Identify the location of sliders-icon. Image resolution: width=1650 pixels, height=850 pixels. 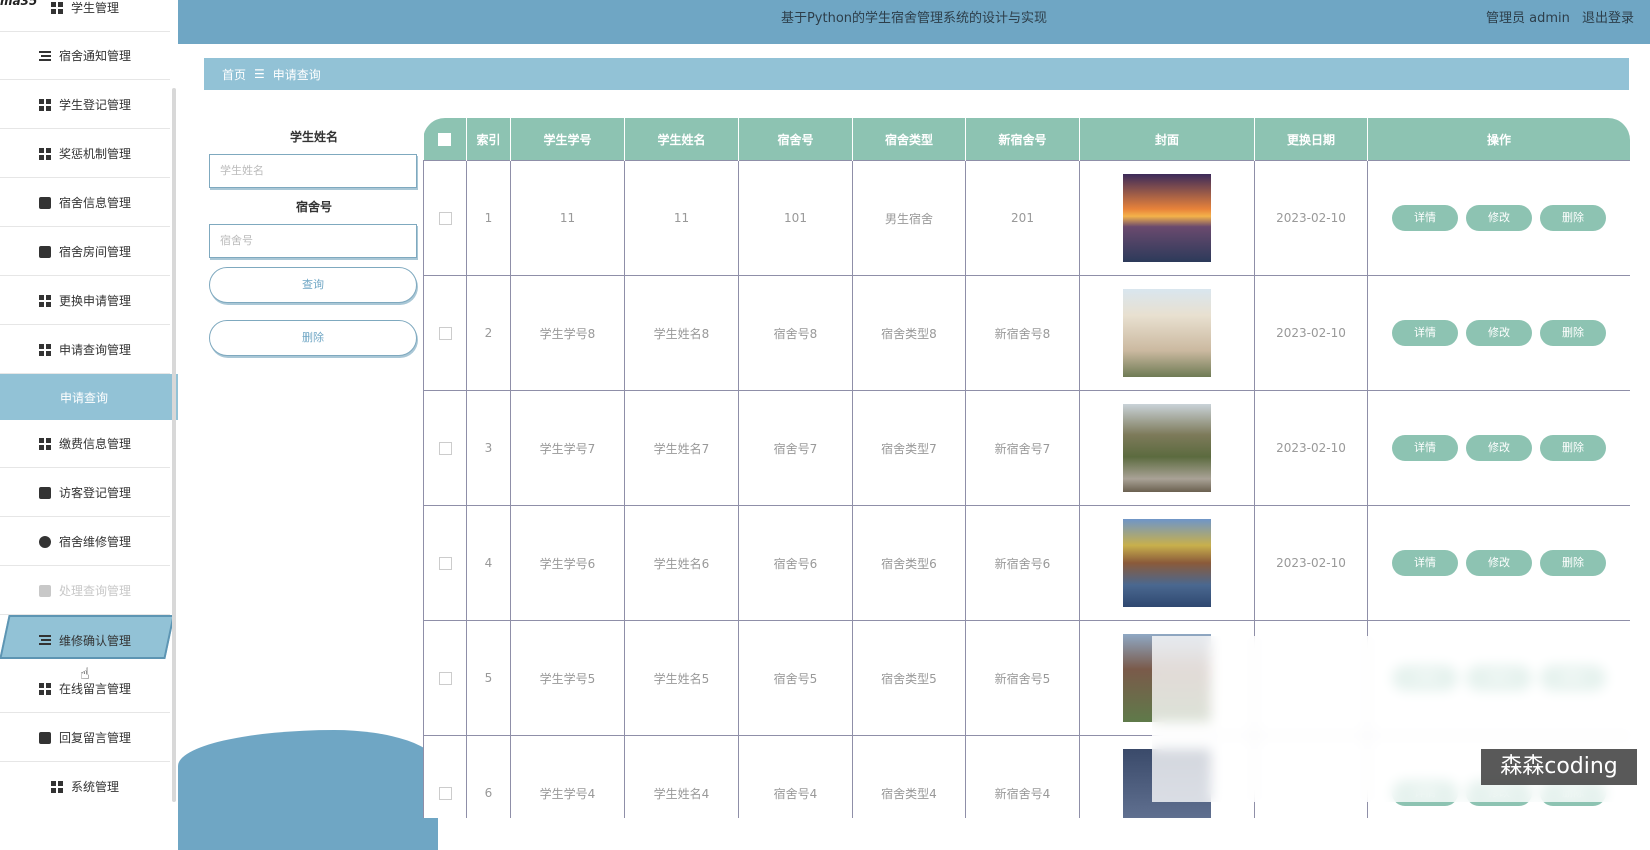
(44, 640).